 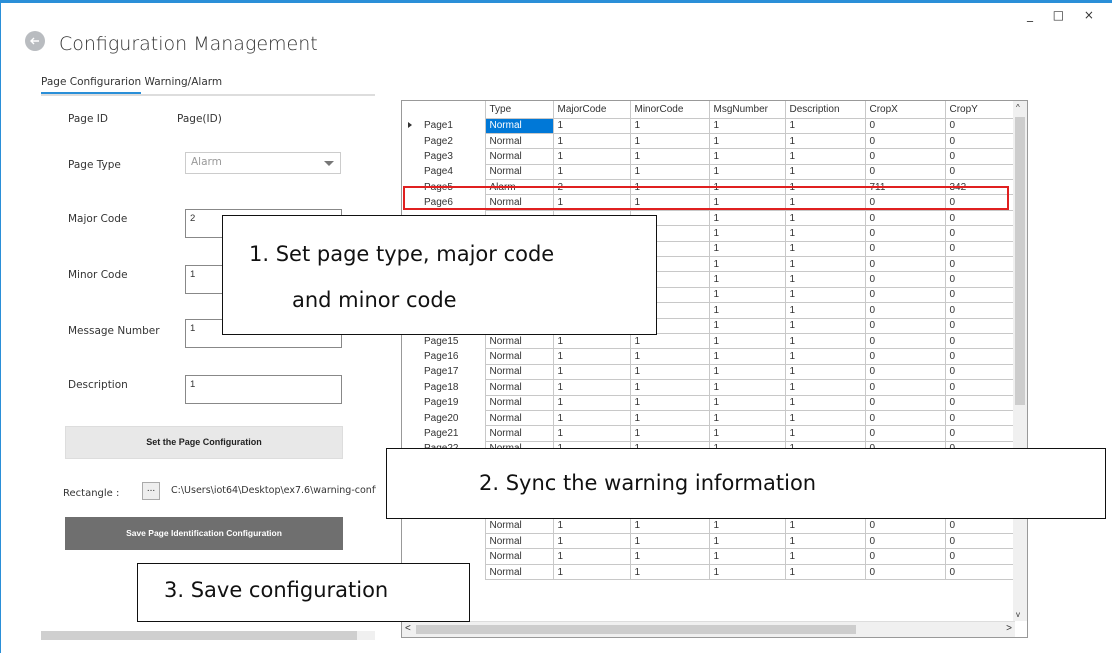 I want to click on back-button, so click(x=35, y=41).